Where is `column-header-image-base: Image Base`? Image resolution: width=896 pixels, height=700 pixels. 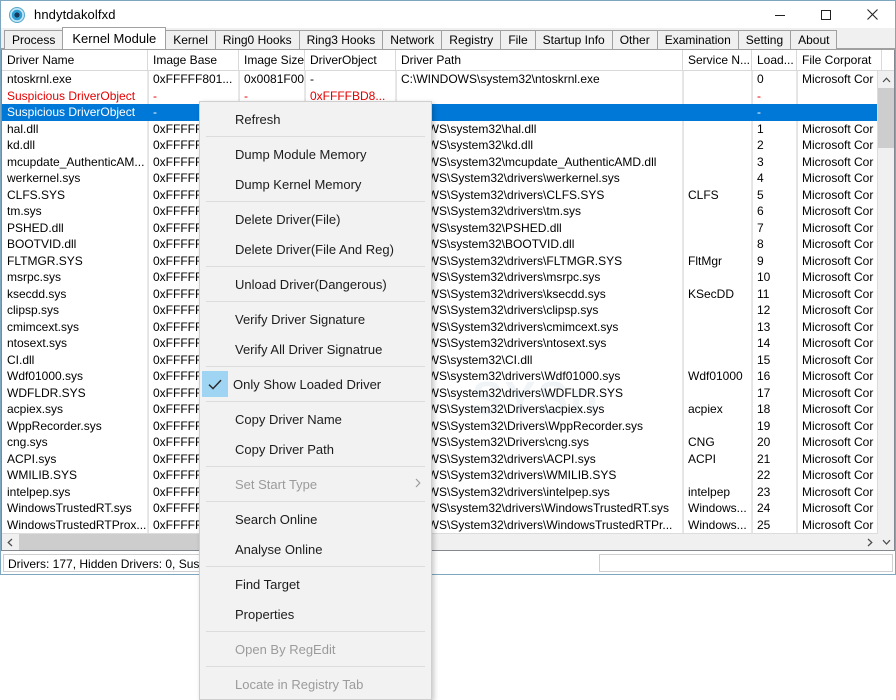 column-header-image-base: Image Base is located at coordinates (193, 60).